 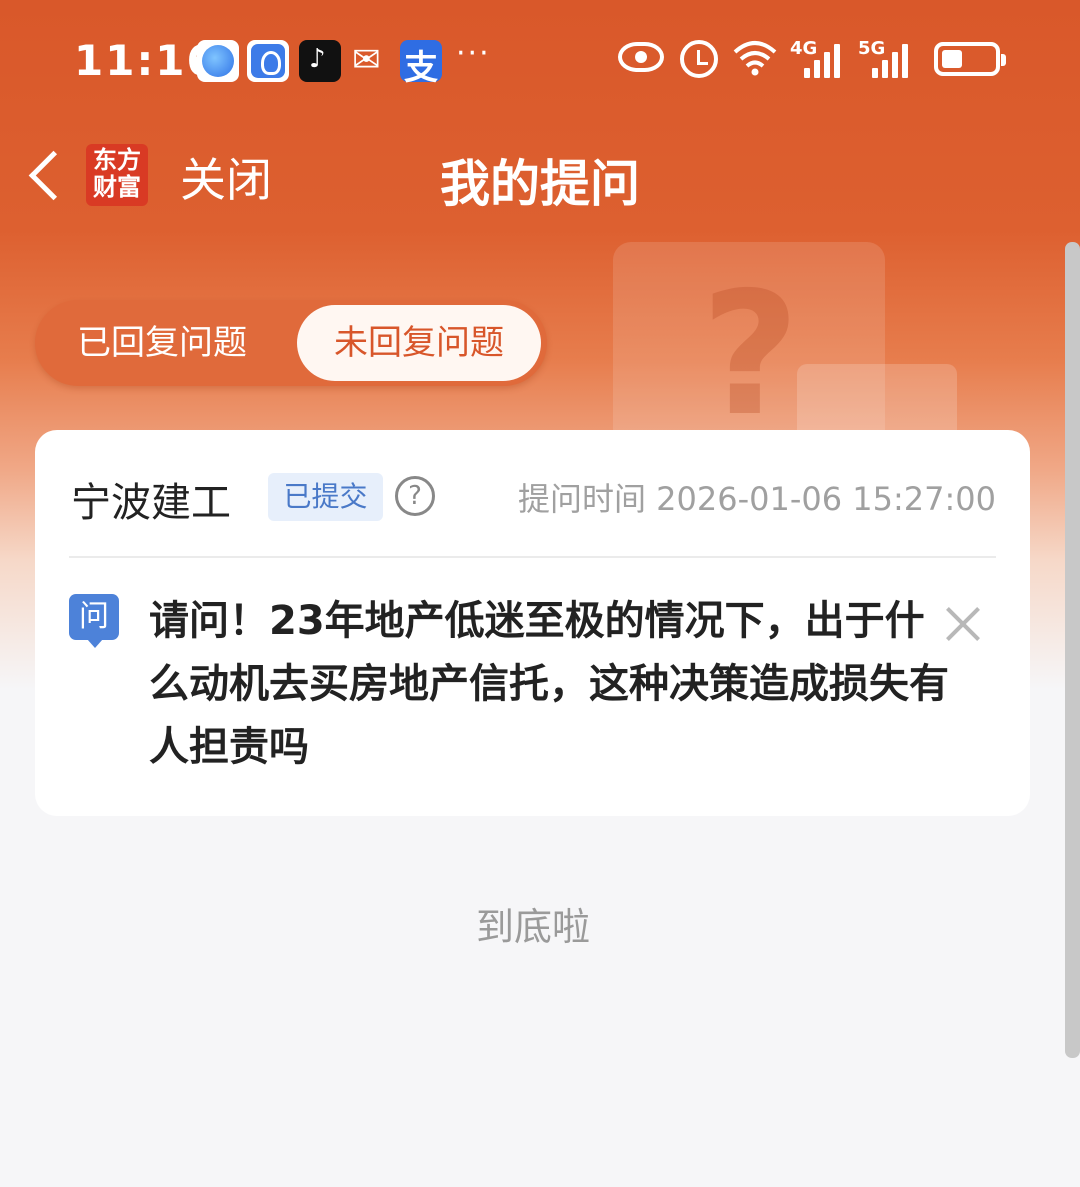 What do you see at coordinates (641, 57) in the screenshot?
I see `eye-icon` at bounding box center [641, 57].